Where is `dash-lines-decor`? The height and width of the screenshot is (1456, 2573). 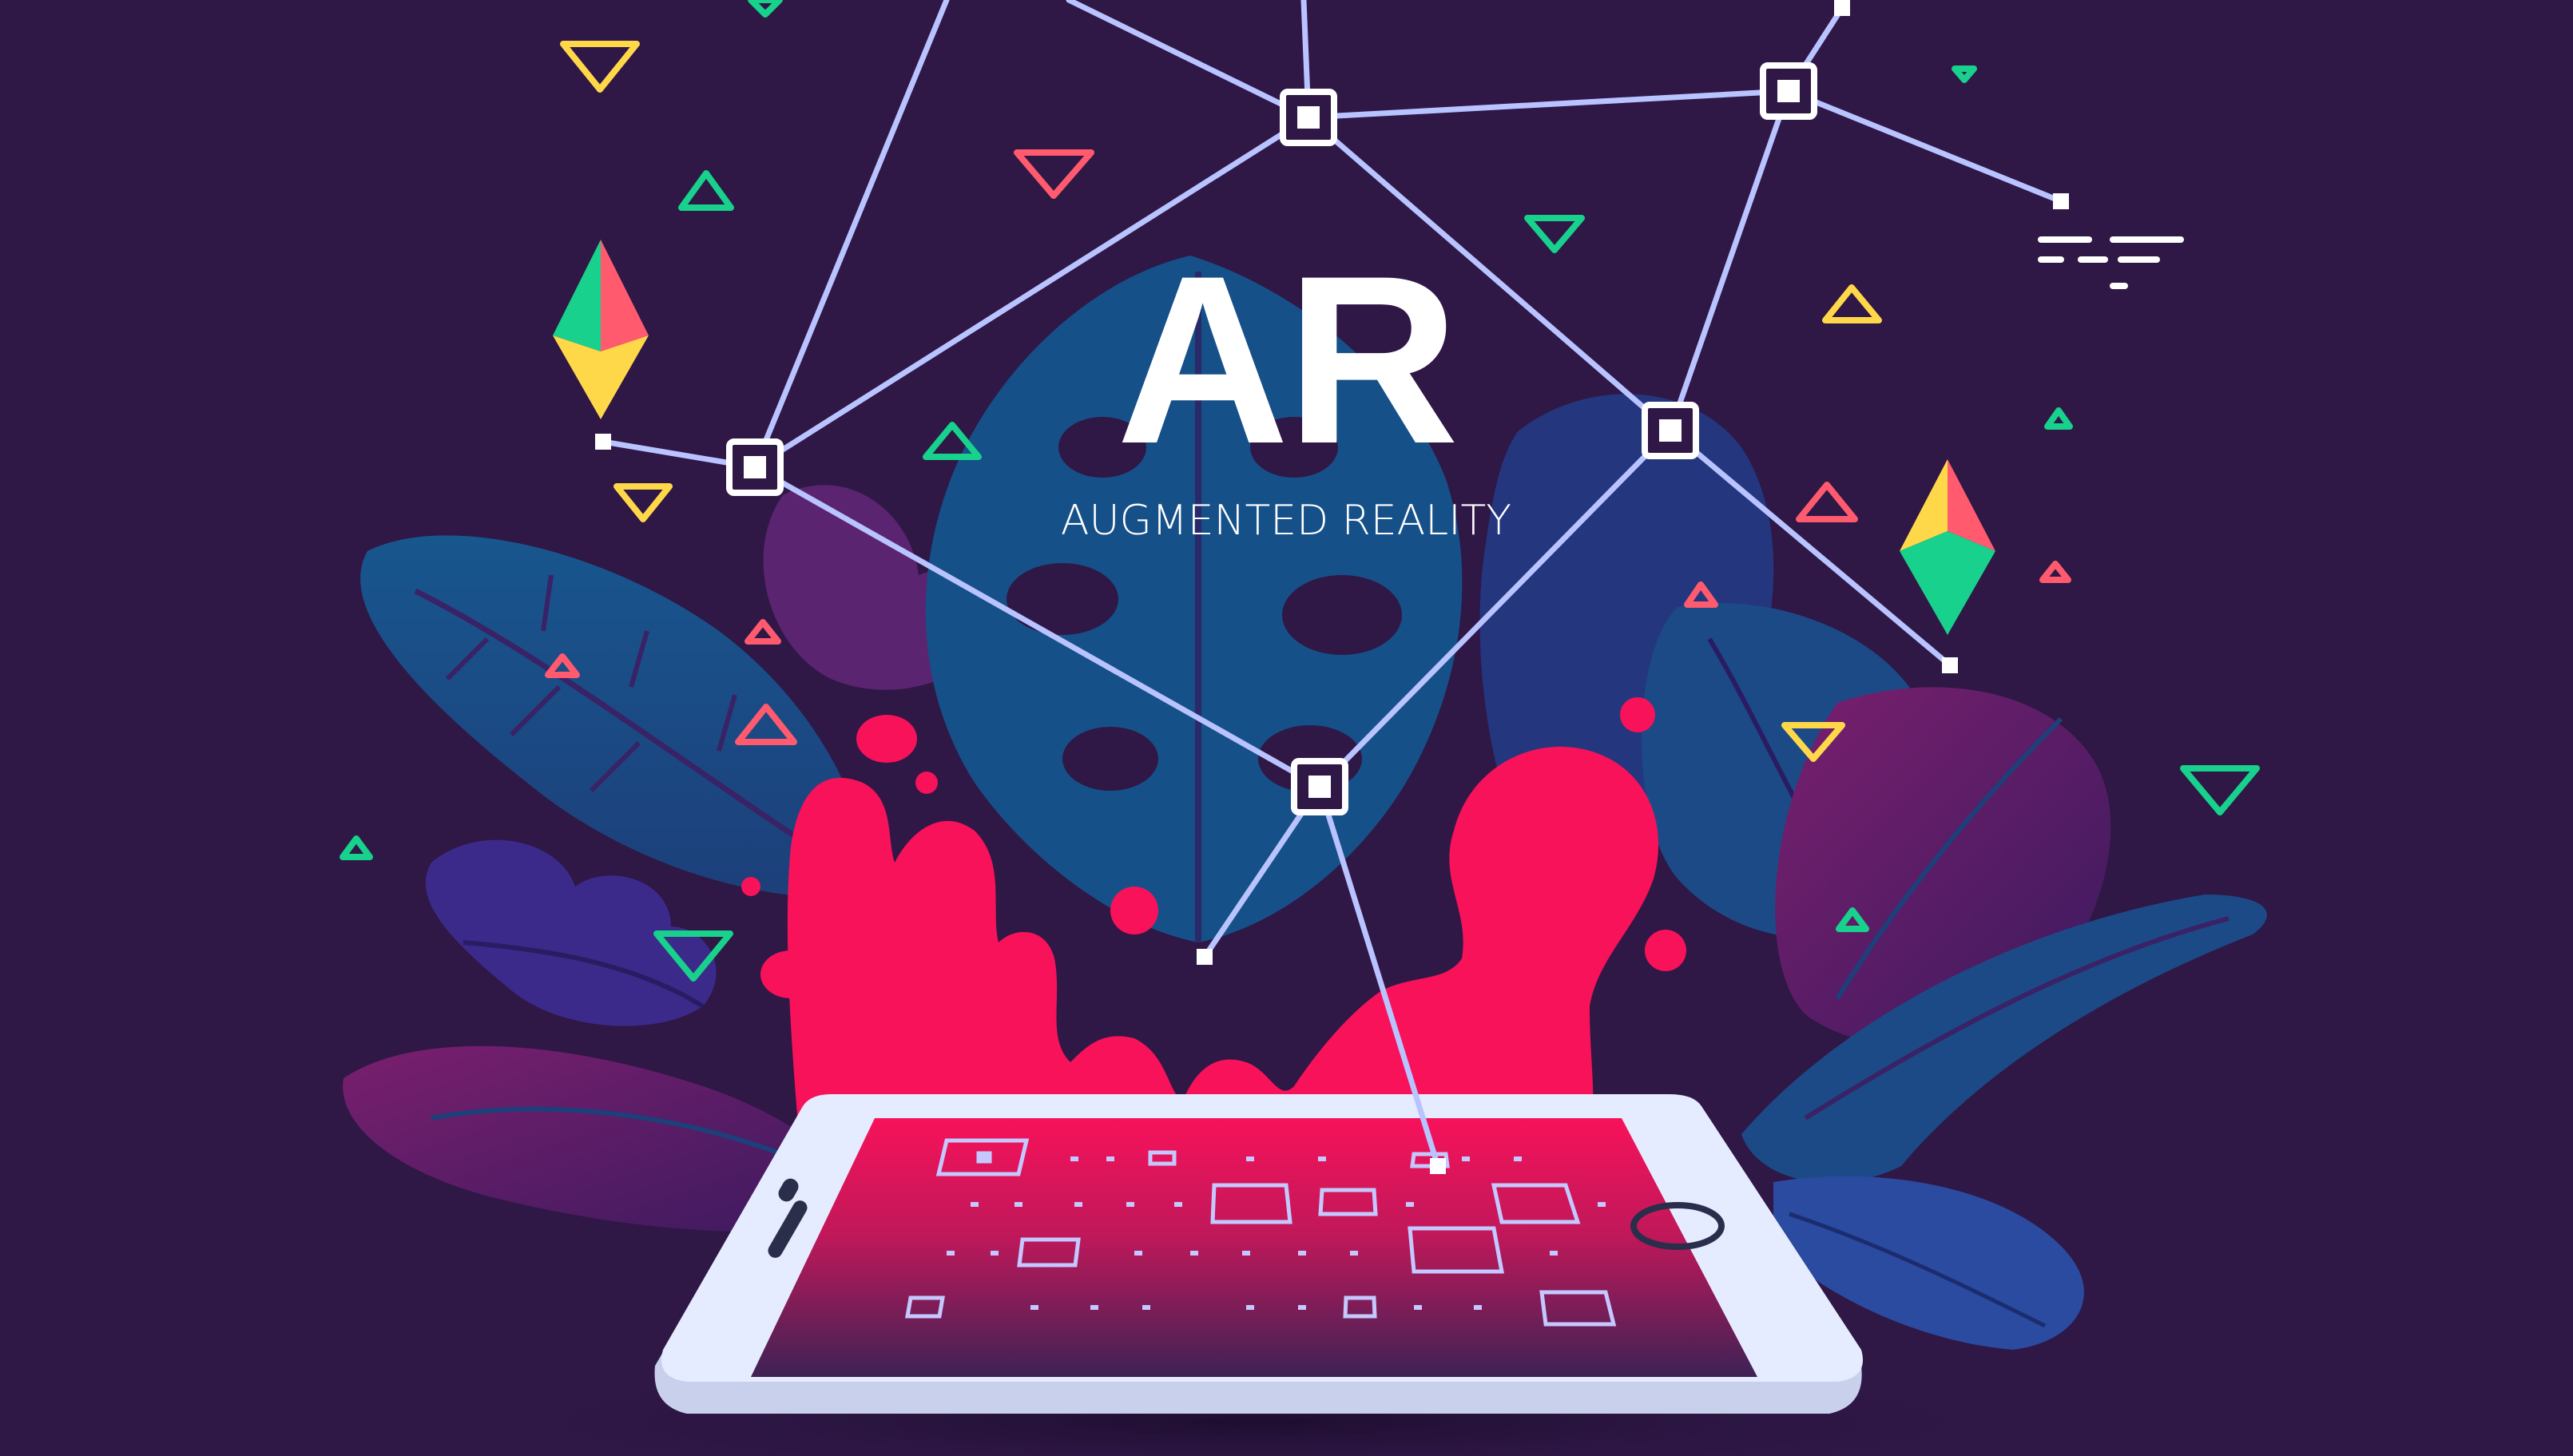
dash-lines-decor is located at coordinates (2111, 262).